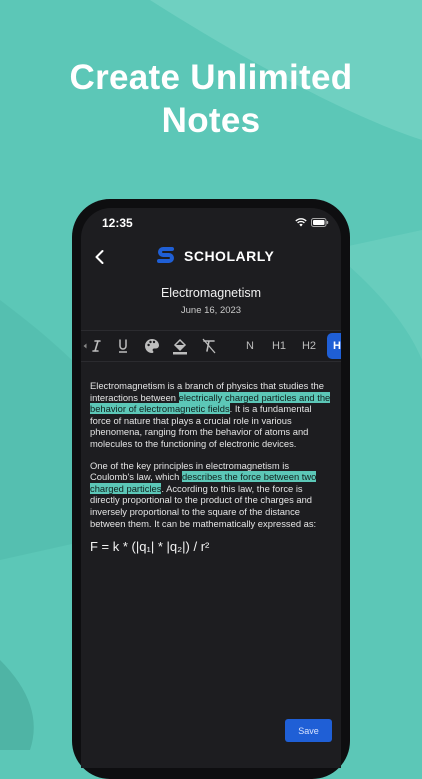 The image size is (422, 779). Describe the element at coordinates (117, 223) in the screenshot. I see `status-time: 12:35` at that location.